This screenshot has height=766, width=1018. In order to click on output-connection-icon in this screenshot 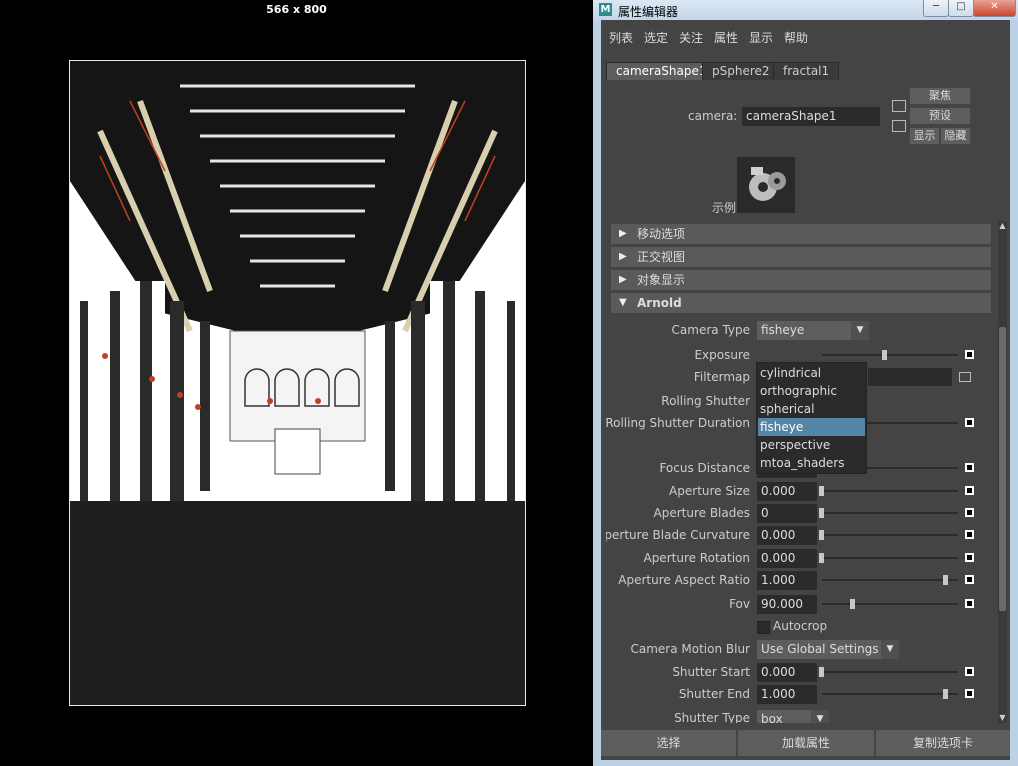, I will do `click(899, 126)`.